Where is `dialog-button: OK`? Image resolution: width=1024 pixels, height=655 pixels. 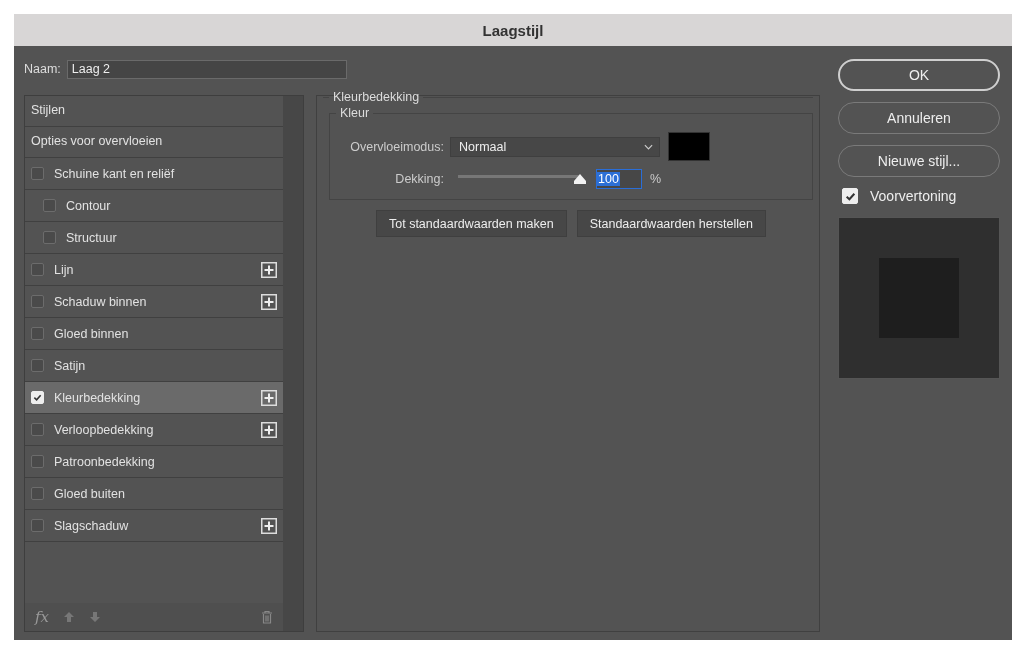 dialog-button: OK is located at coordinates (919, 75).